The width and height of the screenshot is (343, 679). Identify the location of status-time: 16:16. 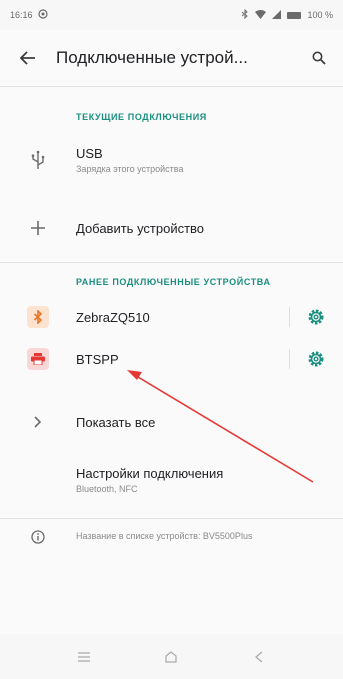
(21, 15).